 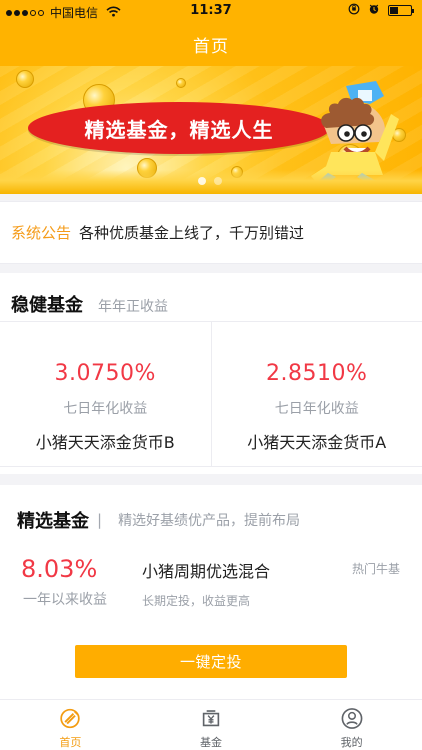 What do you see at coordinates (211, 718) in the screenshot?
I see `yen-wallet-icon` at bounding box center [211, 718].